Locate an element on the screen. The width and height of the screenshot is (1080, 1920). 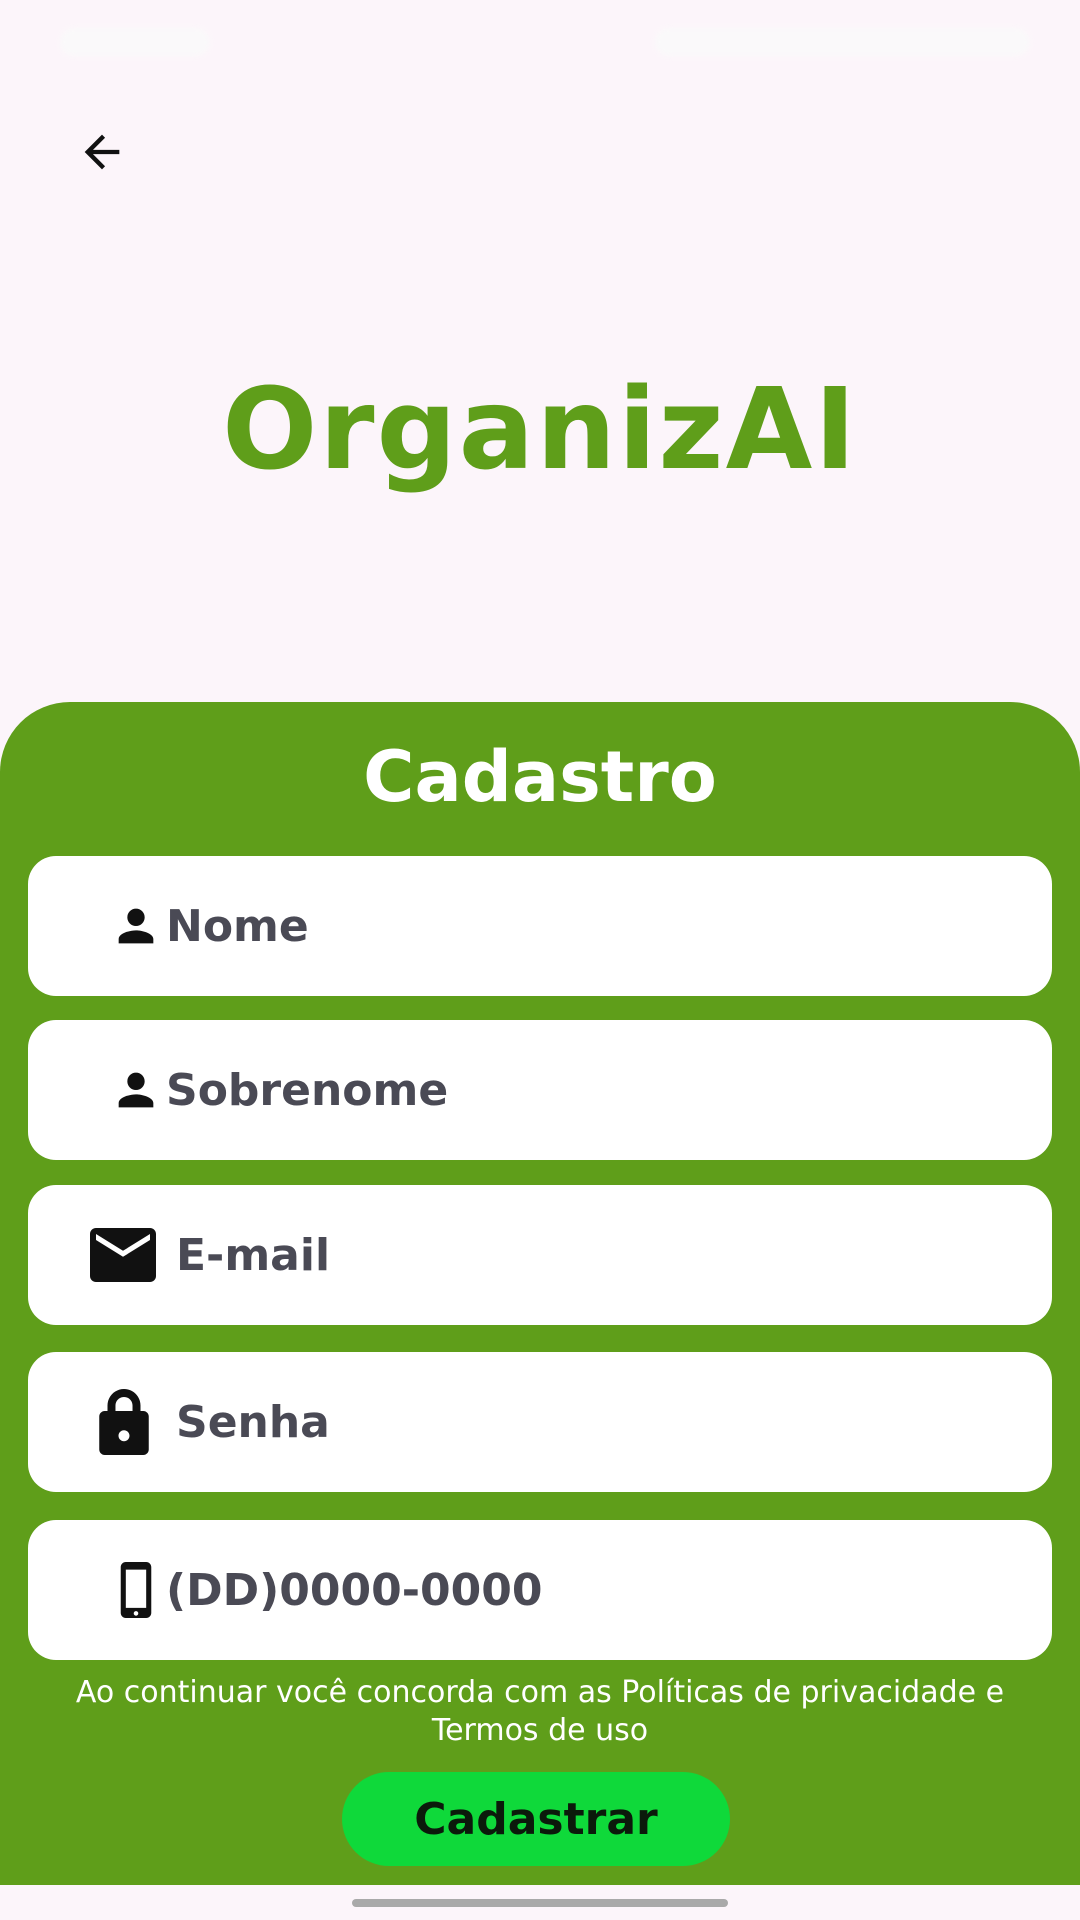
status-bar is located at coordinates (540, 40).